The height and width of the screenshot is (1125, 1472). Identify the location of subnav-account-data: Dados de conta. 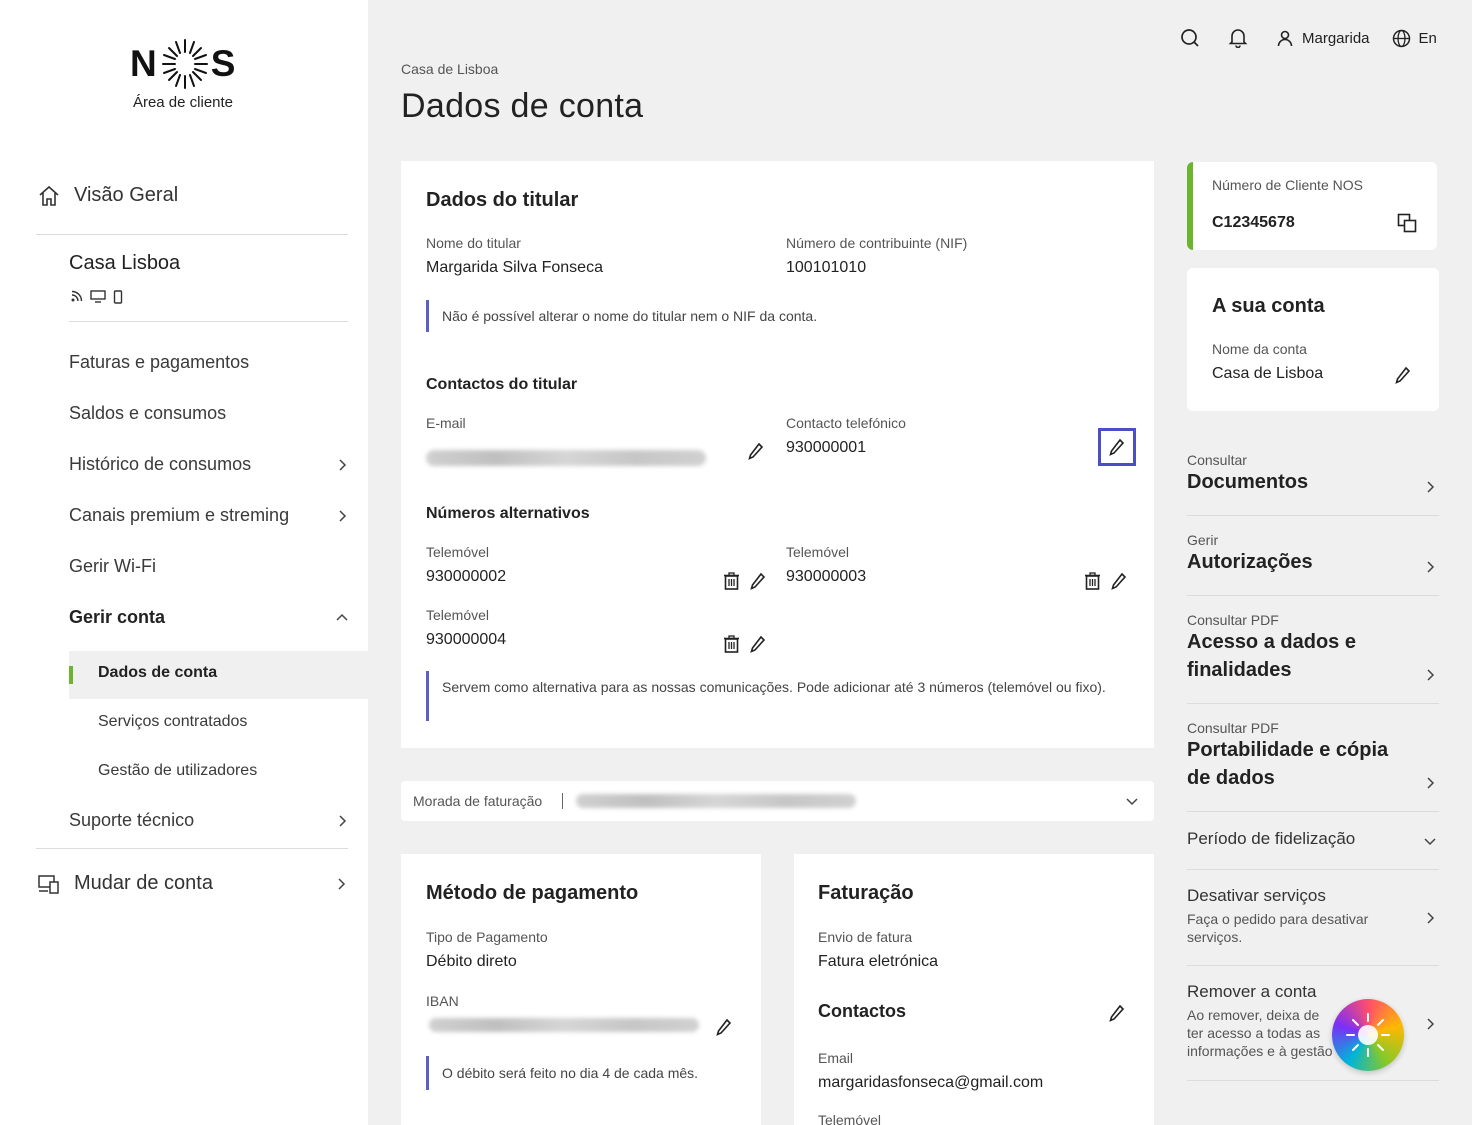
(218, 675).